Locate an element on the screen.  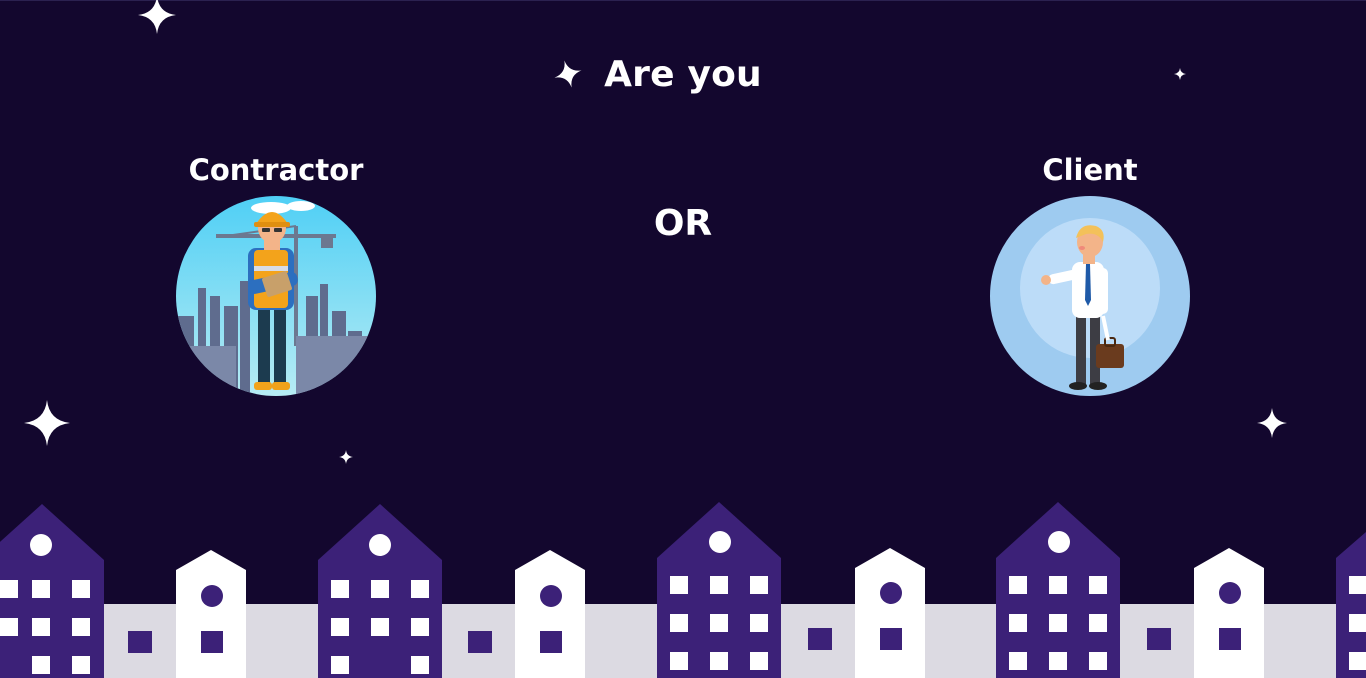
client-option: Client is located at coordinates (1090, 273).